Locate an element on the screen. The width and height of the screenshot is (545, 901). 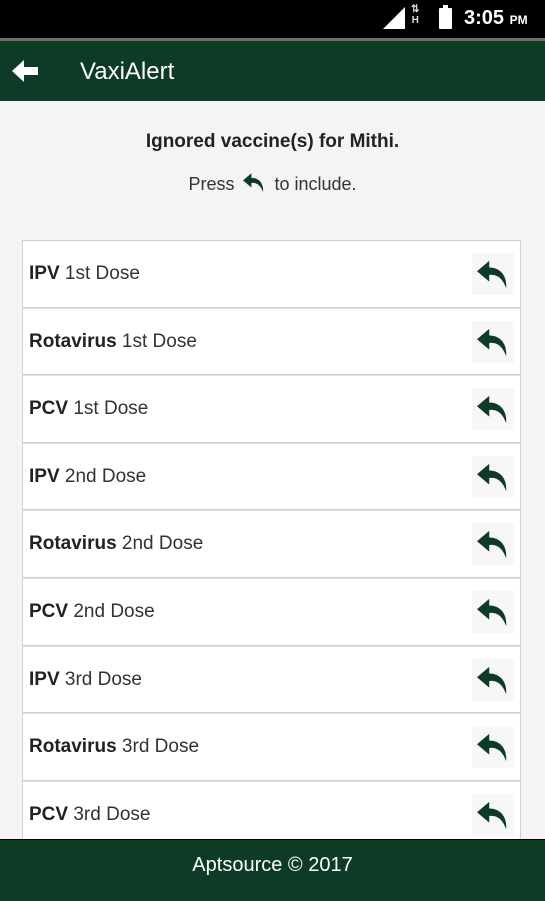
back-arrow-icon is located at coordinates (26, 71).